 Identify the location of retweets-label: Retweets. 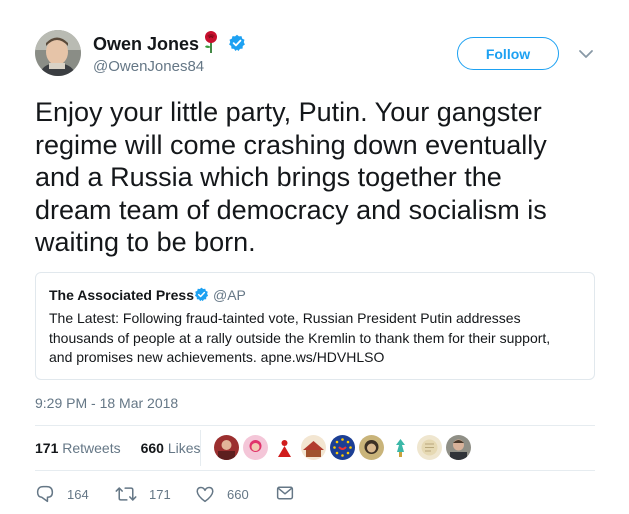
(91, 448).